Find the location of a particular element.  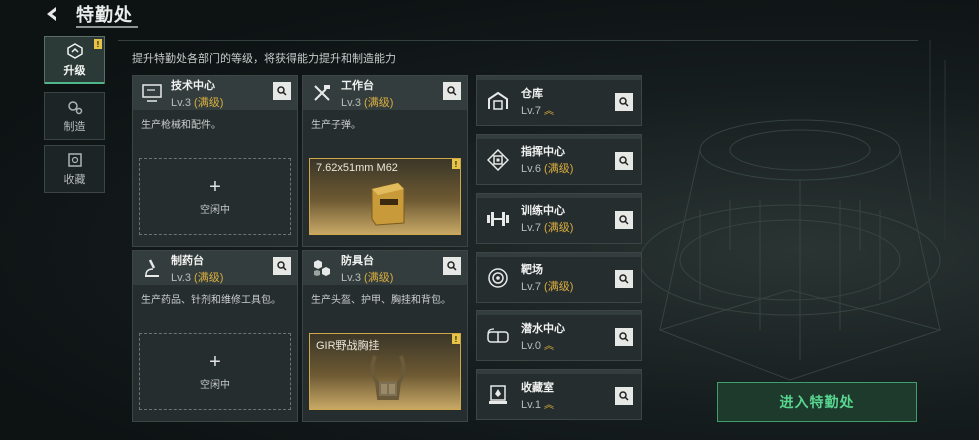

card-description: 生产头盔、护甲、胸挂和背包。 is located at coordinates (381, 300).